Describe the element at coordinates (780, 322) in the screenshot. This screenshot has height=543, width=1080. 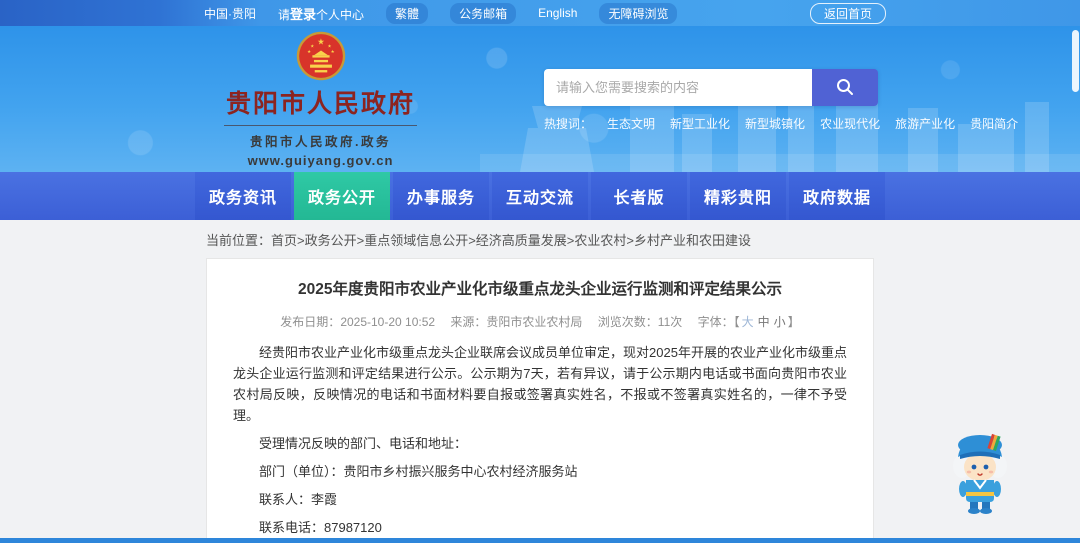
I see `font-size-small-button: 小` at that location.